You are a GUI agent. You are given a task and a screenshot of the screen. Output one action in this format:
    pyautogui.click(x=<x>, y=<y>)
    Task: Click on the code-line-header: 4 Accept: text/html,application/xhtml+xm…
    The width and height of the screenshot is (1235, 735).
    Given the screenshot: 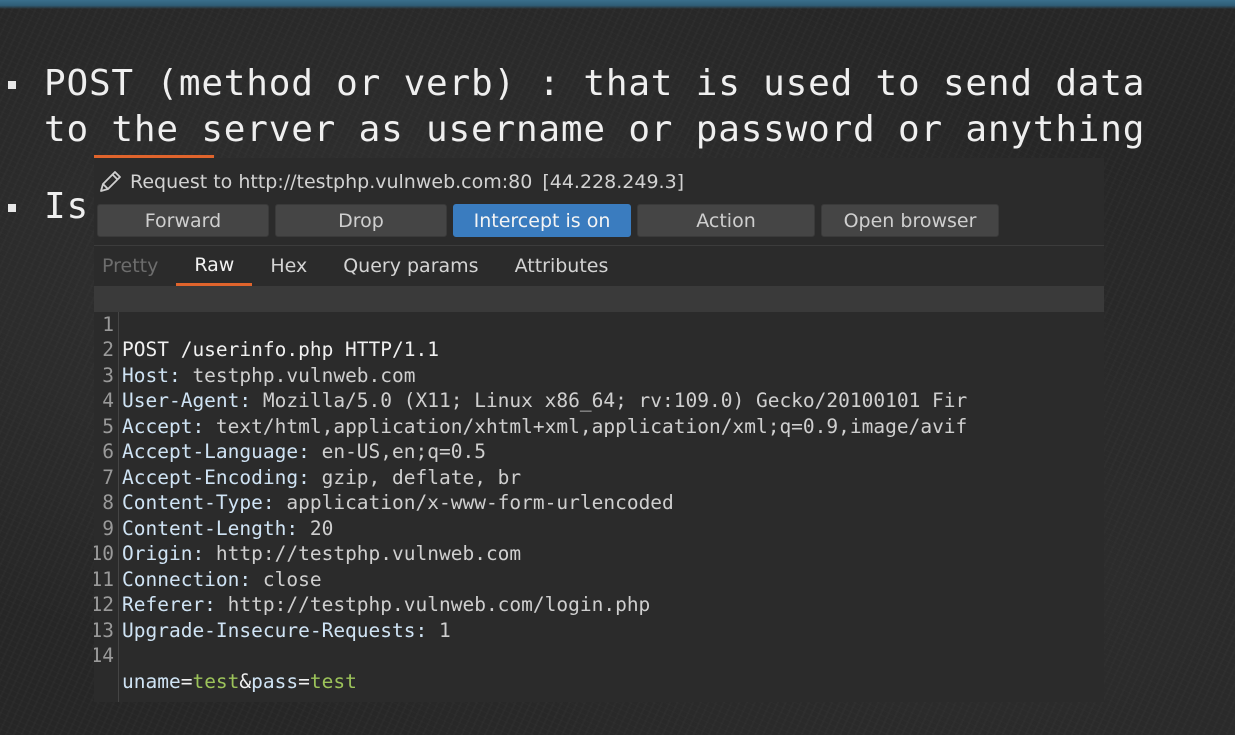 What is the action you would take?
    pyautogui.click(x=599, y=400)
    